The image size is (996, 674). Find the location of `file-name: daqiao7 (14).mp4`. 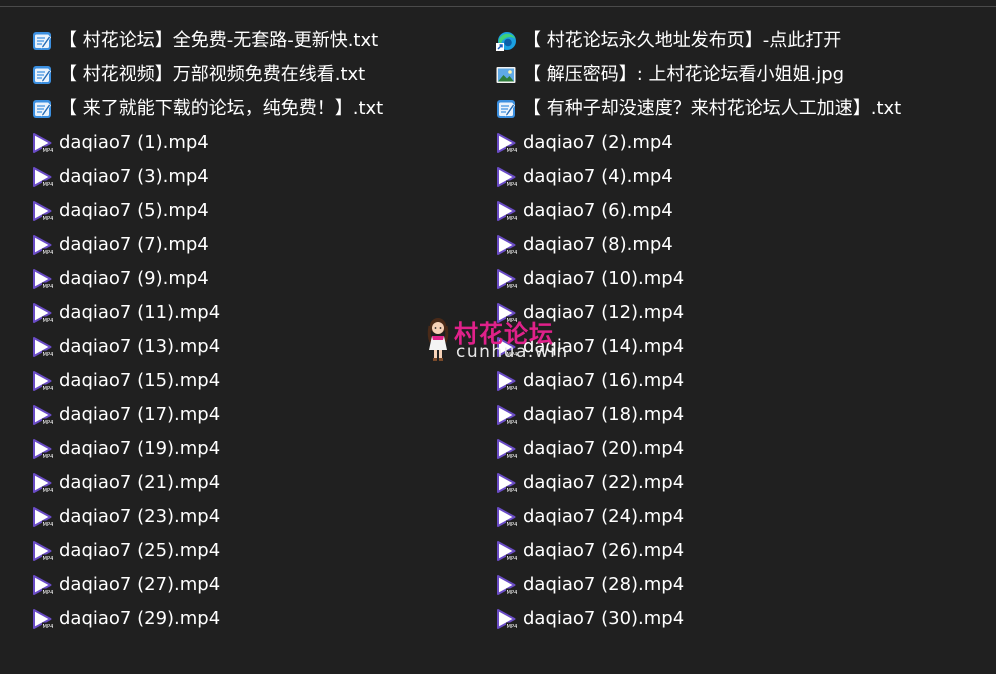

file-name: daqiao7 (14).mp4 is located at coordinates (604, 346).